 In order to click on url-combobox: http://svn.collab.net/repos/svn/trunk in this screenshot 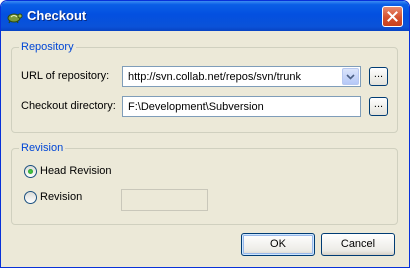, I will do `click(241, 76)`.